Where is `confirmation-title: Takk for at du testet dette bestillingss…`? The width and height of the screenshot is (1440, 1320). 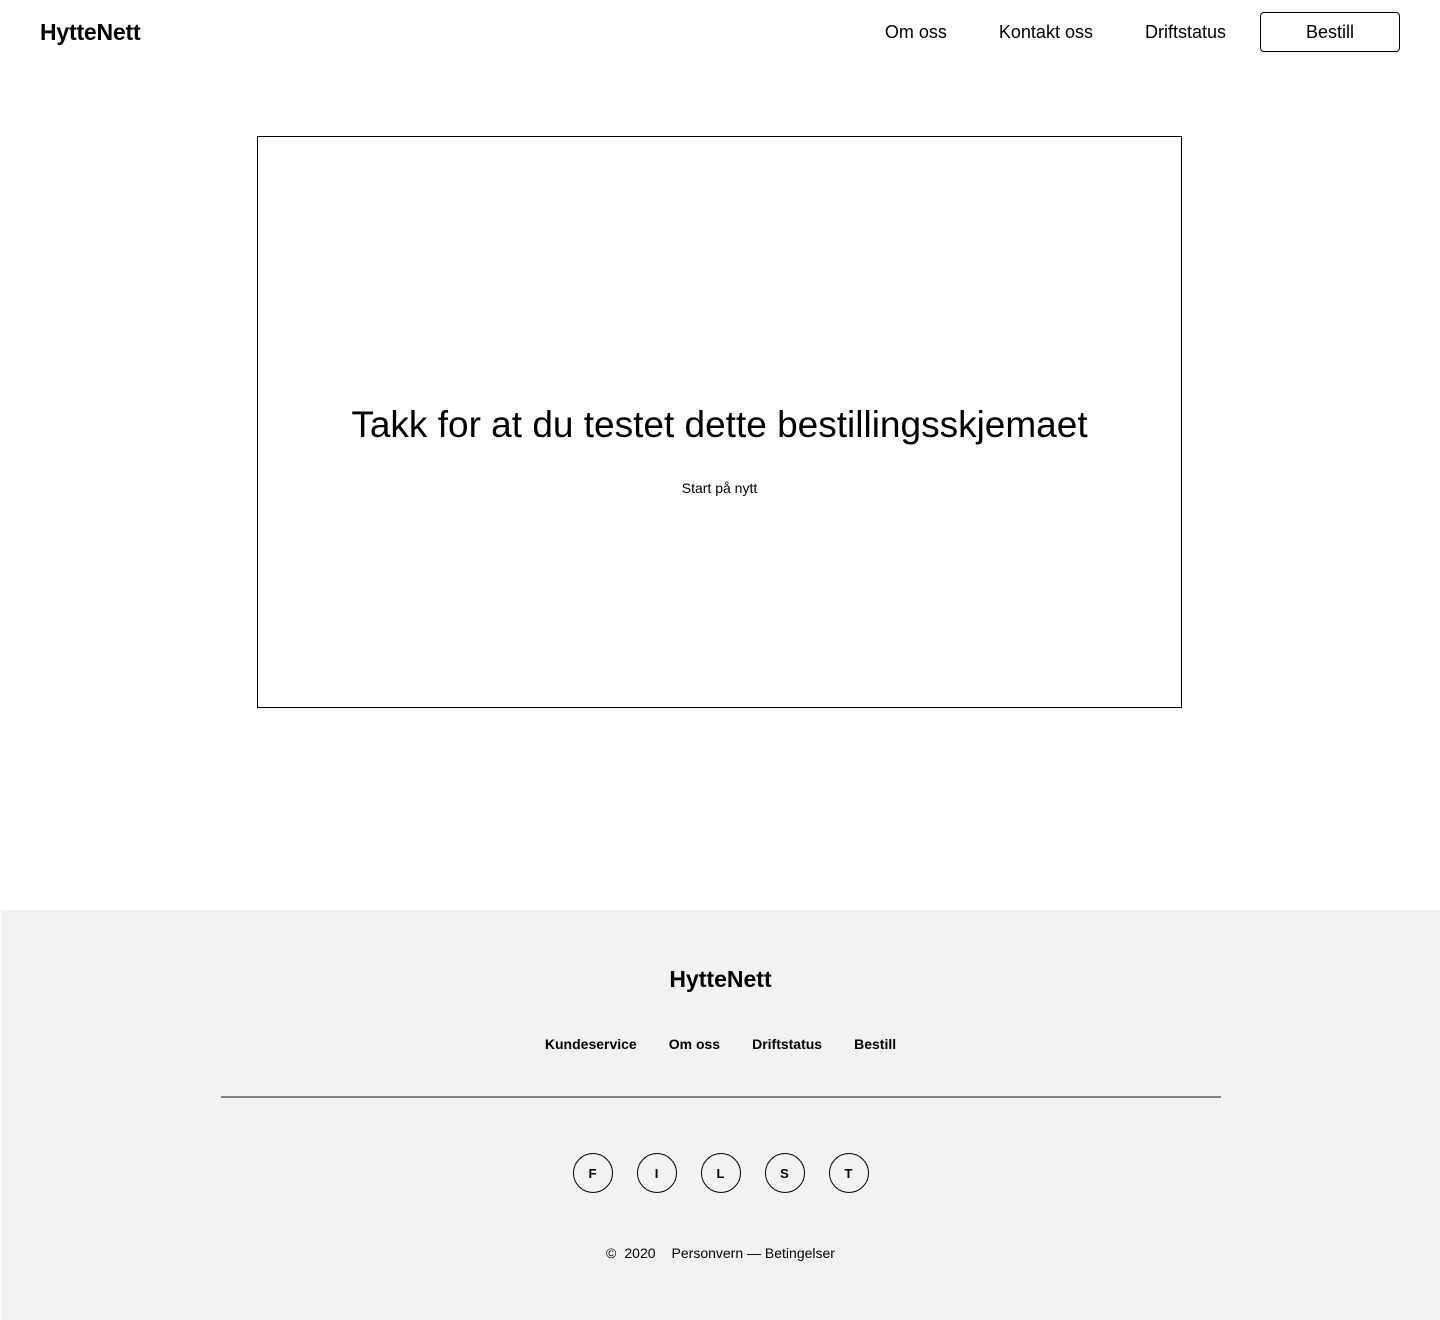 confirmation-title: Takk for at du testet dette bestillingss… is located at coordinates (719, 424).